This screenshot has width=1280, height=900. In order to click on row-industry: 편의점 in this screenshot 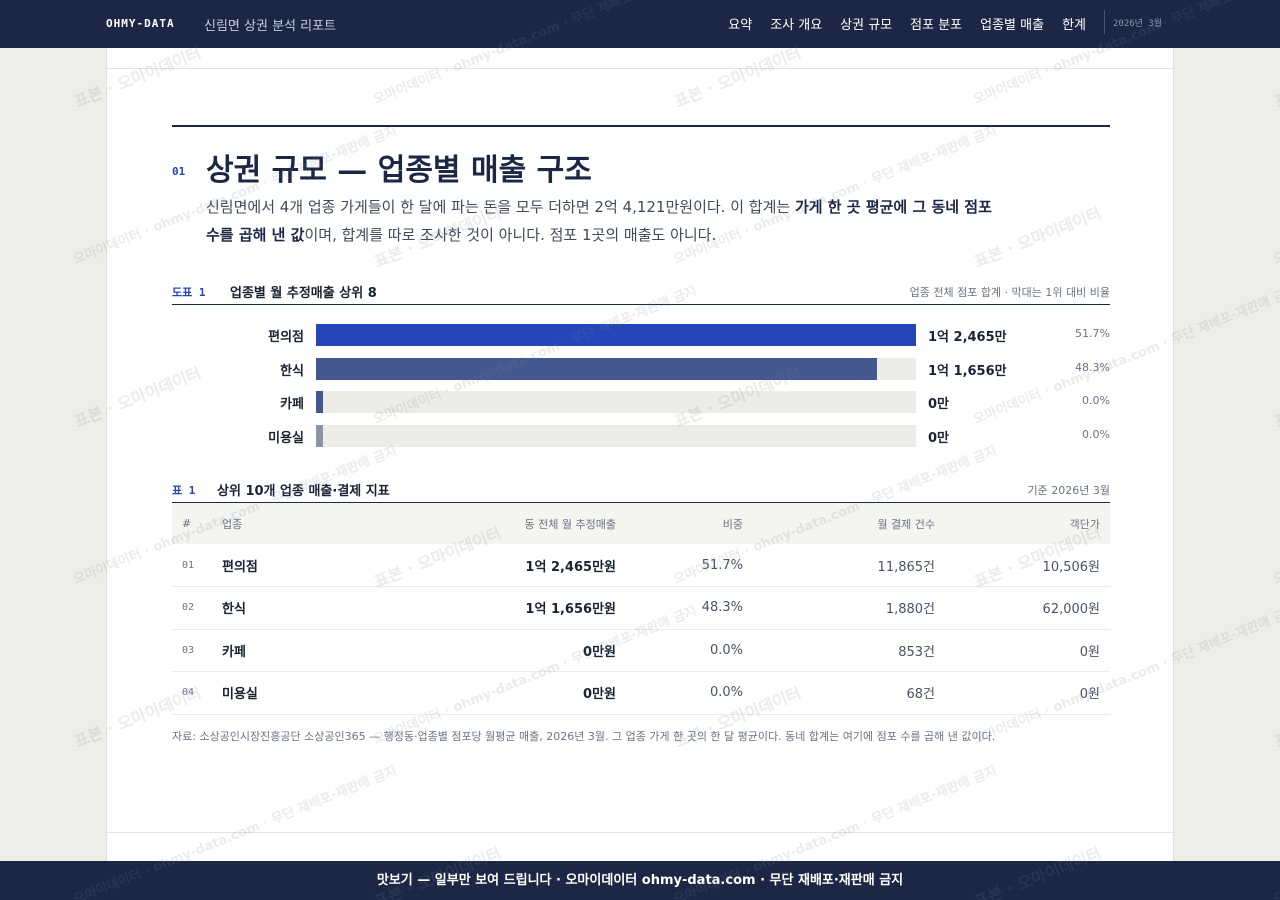, I will do `click(240, 567)`.